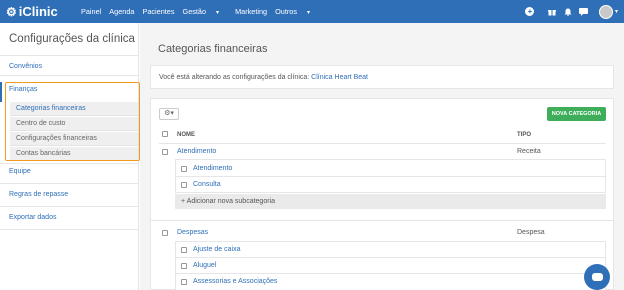 The image size is (624, 290). What do you see at coordinates (25, 66) in the screenshot?
I see `sidebar-item-convenios: Convênios` at bounding box center [25, 66].